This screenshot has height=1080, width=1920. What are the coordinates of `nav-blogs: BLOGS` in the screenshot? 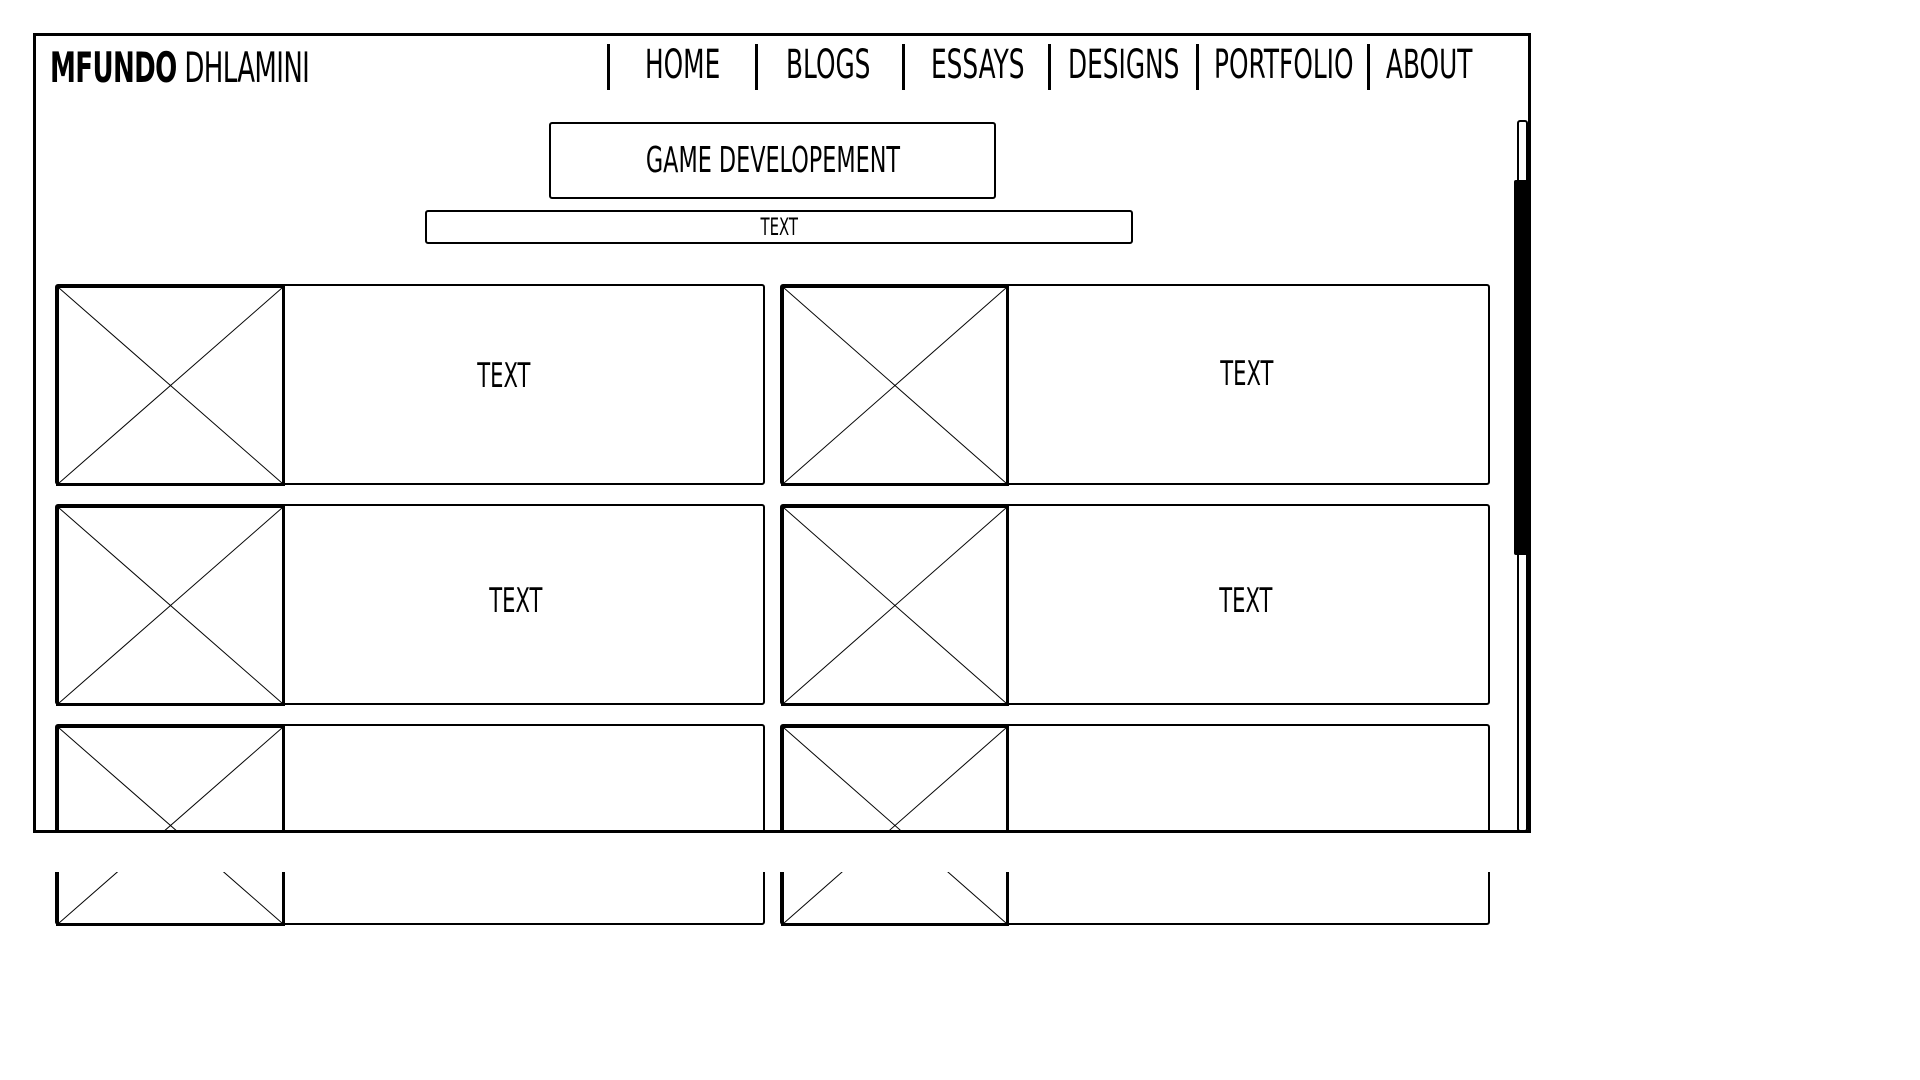 It's located at (828, 65).